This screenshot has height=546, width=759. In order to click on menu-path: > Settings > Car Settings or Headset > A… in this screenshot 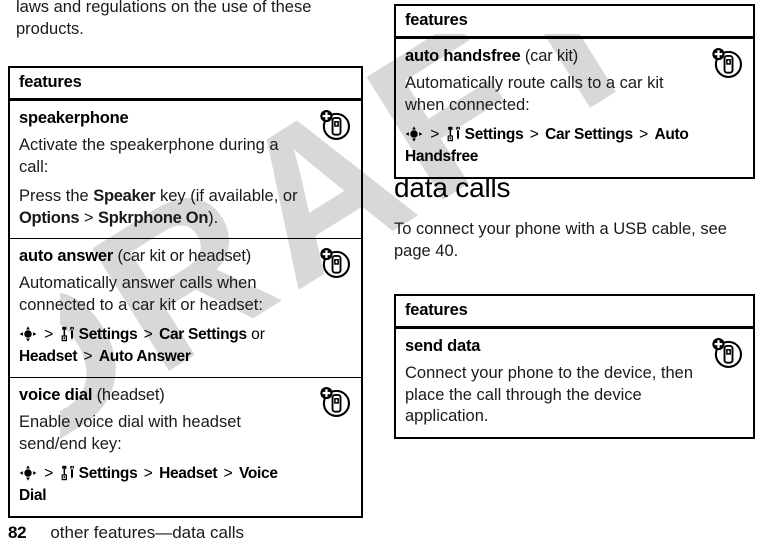, I will do `click(162, 346)`.